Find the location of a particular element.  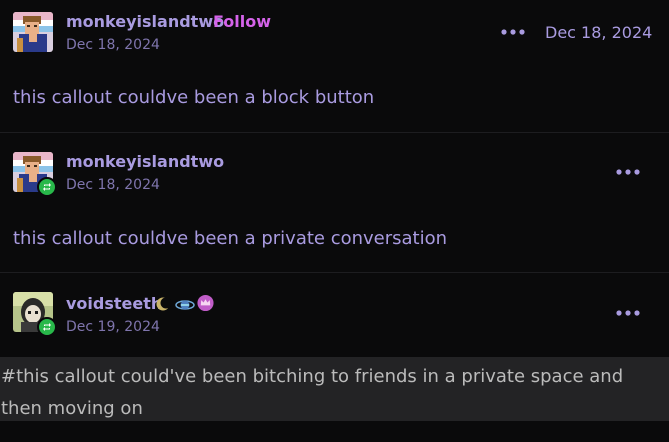

avatar-monkeyislandtwo is located at coordinates (33, 32).